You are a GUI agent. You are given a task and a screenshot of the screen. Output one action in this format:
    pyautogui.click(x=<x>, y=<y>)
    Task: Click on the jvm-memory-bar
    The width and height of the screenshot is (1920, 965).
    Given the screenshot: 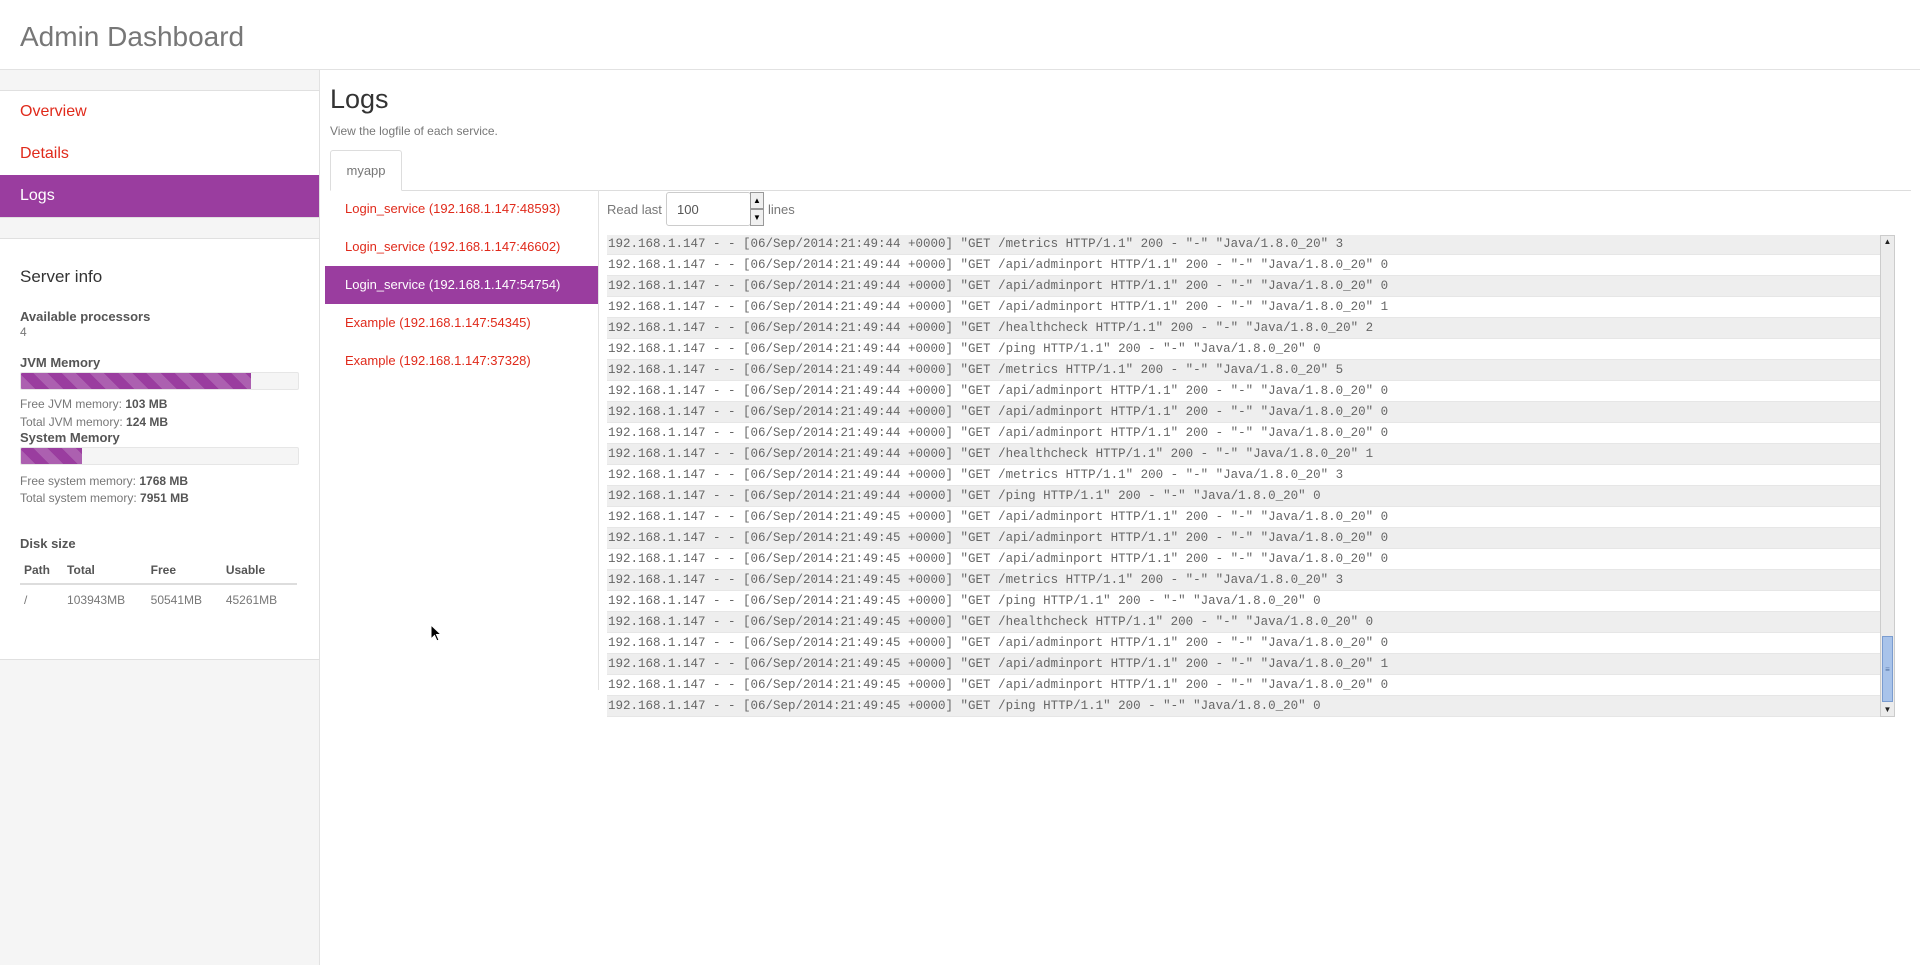 What is the action you would take?
    pyautogui.click(x=159, y=381)
    